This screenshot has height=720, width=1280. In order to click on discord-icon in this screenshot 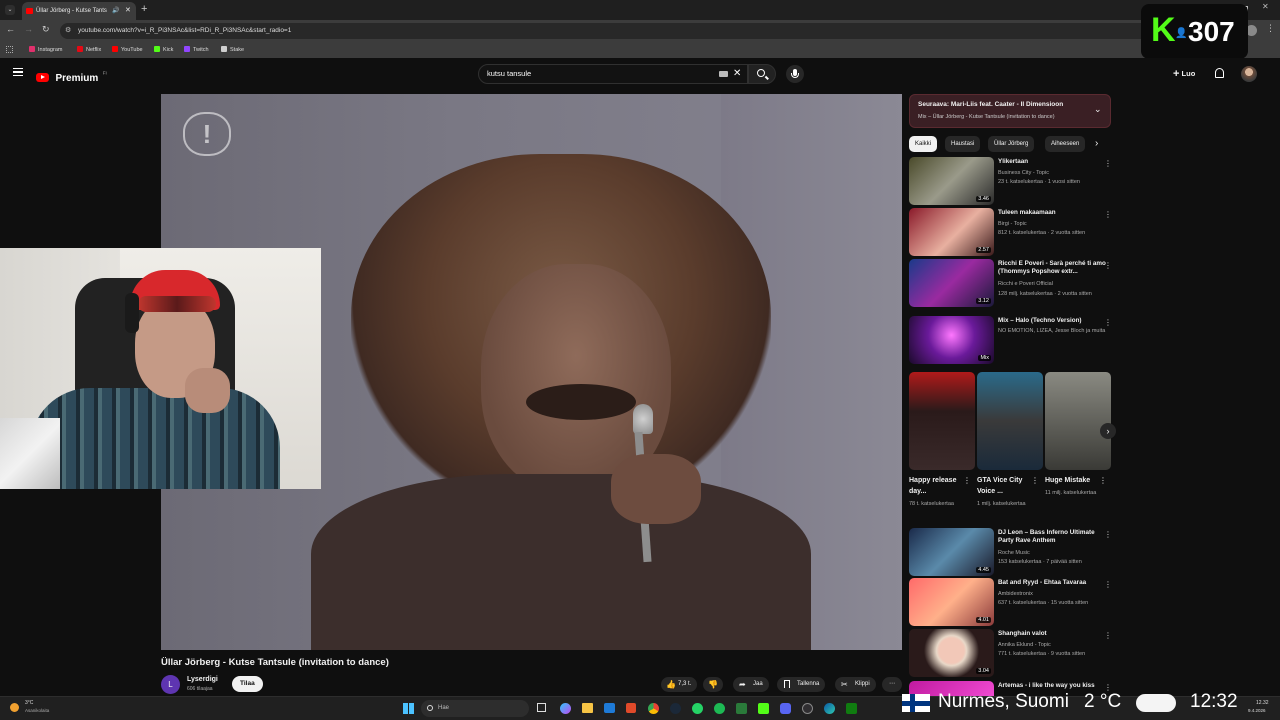, I will do `click(785, 708)`.